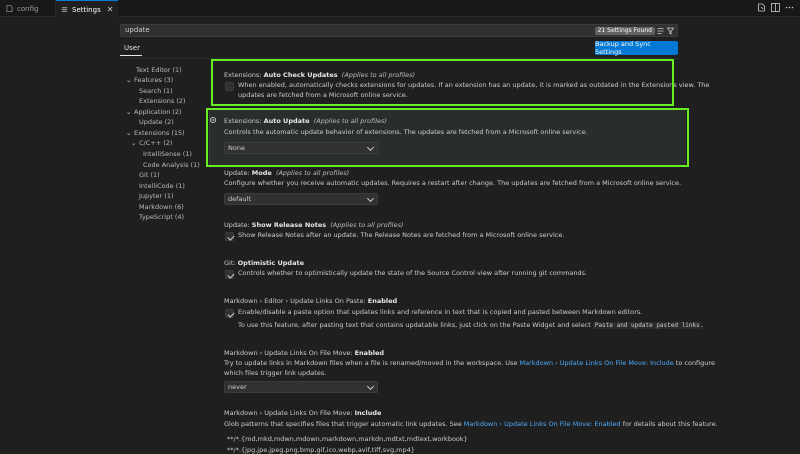 The width and height of the screenshot is (800, 454). What do you see at coordinates (64, 9) in the screenshot?
I see `settings-icon` at bounding box center [64, 9].